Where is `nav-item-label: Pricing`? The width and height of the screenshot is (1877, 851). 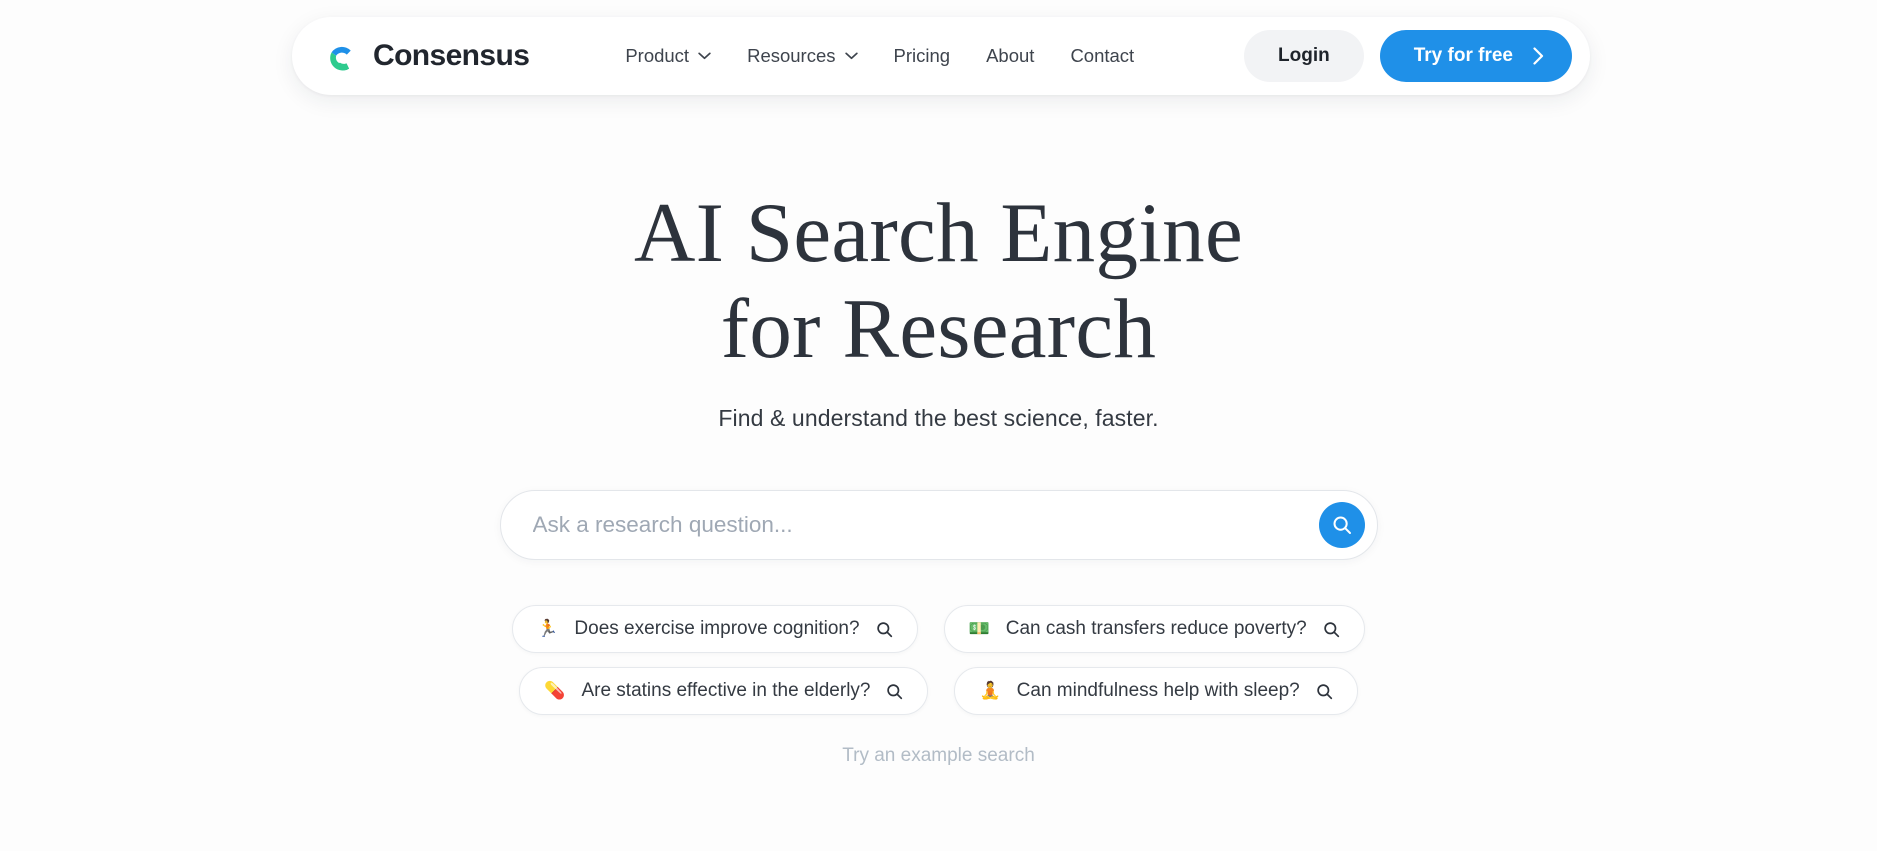
nav-item-label: Pricing is located at coordinates (922, 55).